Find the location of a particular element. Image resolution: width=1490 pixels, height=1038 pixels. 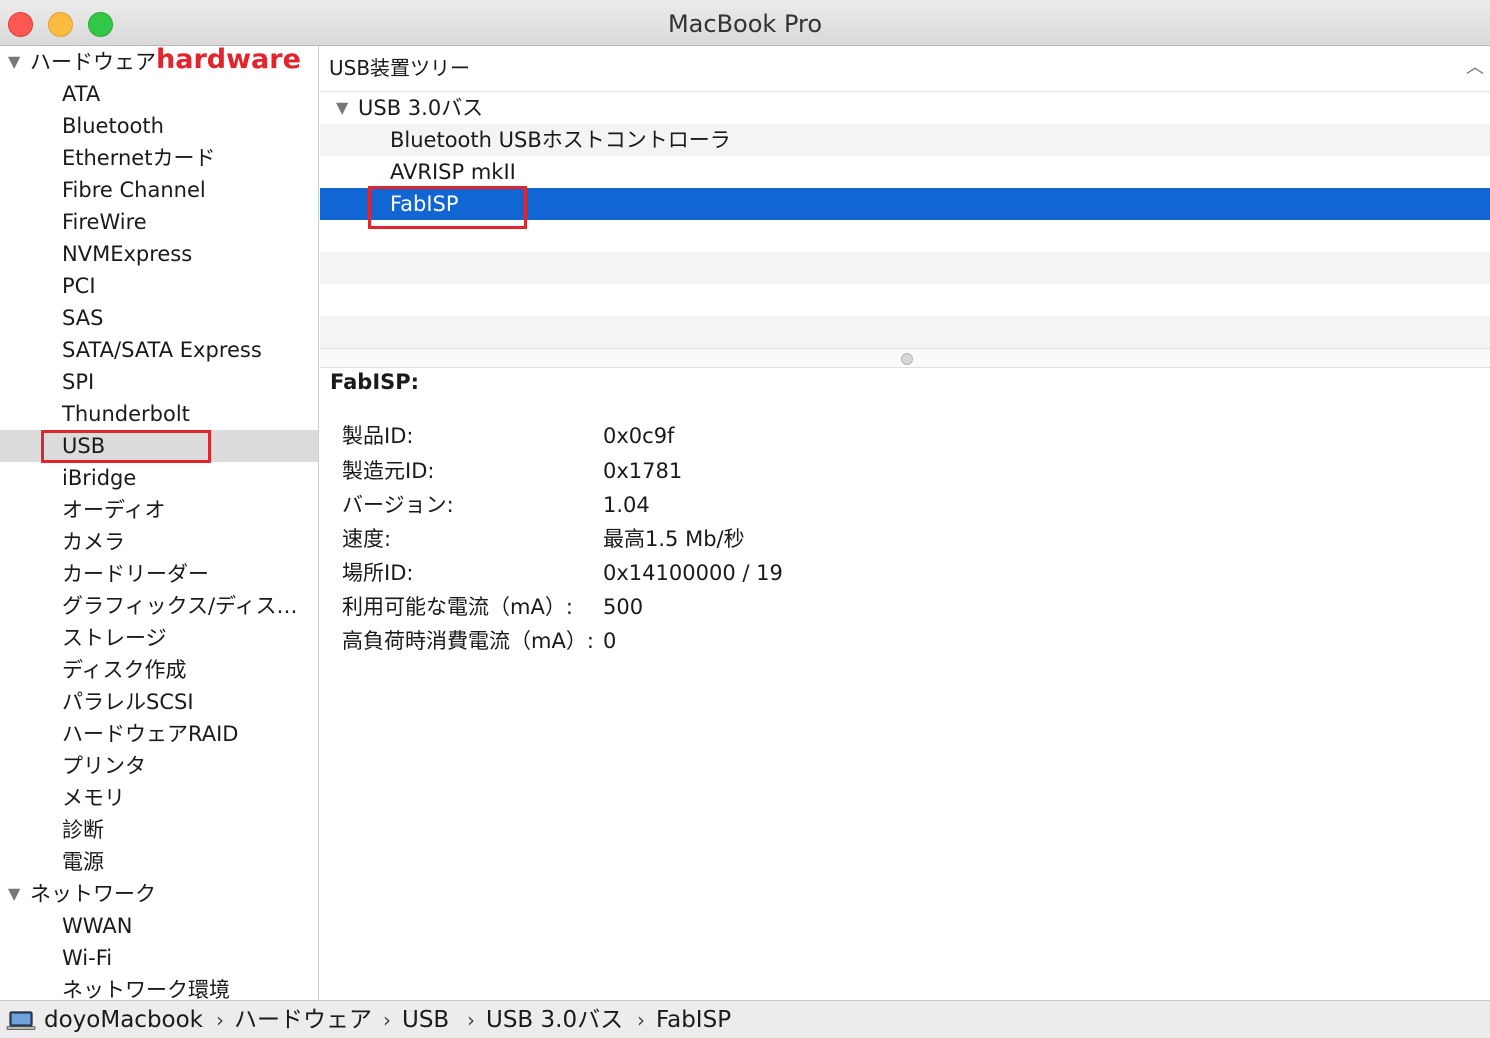

sidebar-item-label: オーディオ is located at coordinates (114, 510).